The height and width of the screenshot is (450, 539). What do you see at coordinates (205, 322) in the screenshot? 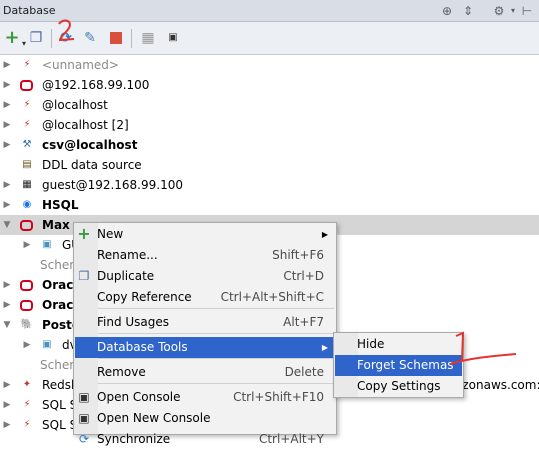
I see `menu-item-find-usages: Find Usages Alt+F7` at bounding box center [205, 322].